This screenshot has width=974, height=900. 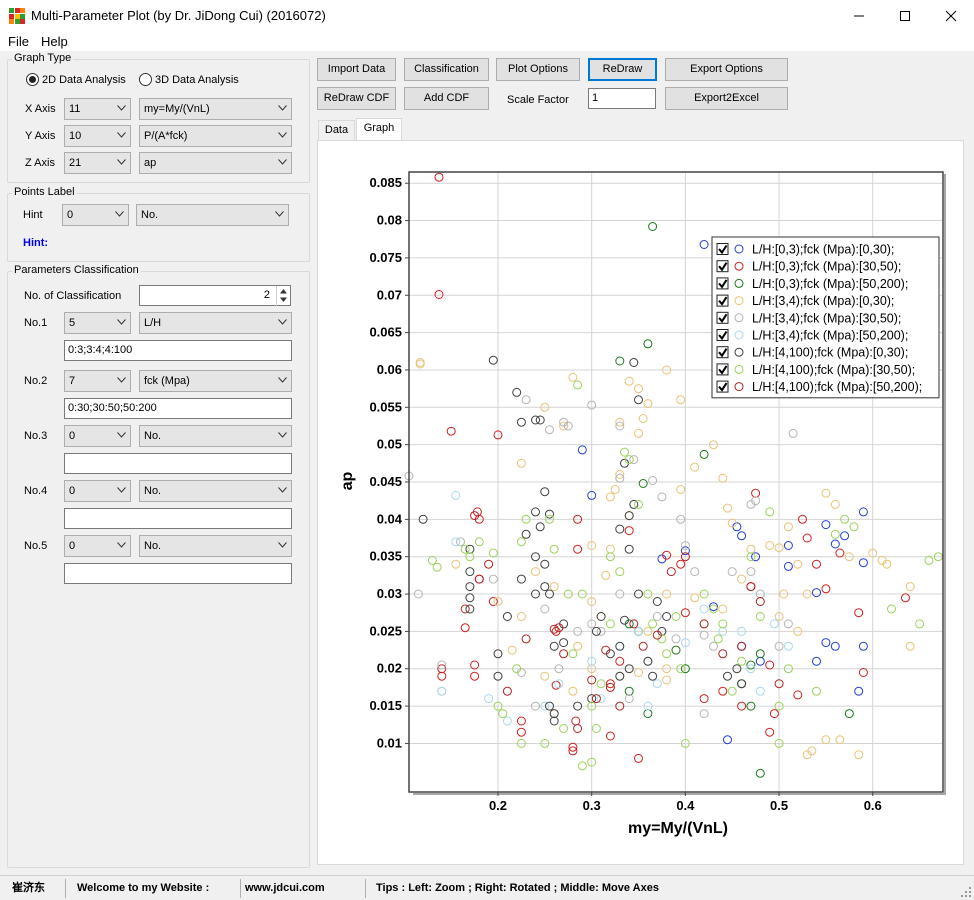 I want to click on no4-variable-select: No., so click(x=215, y=491).